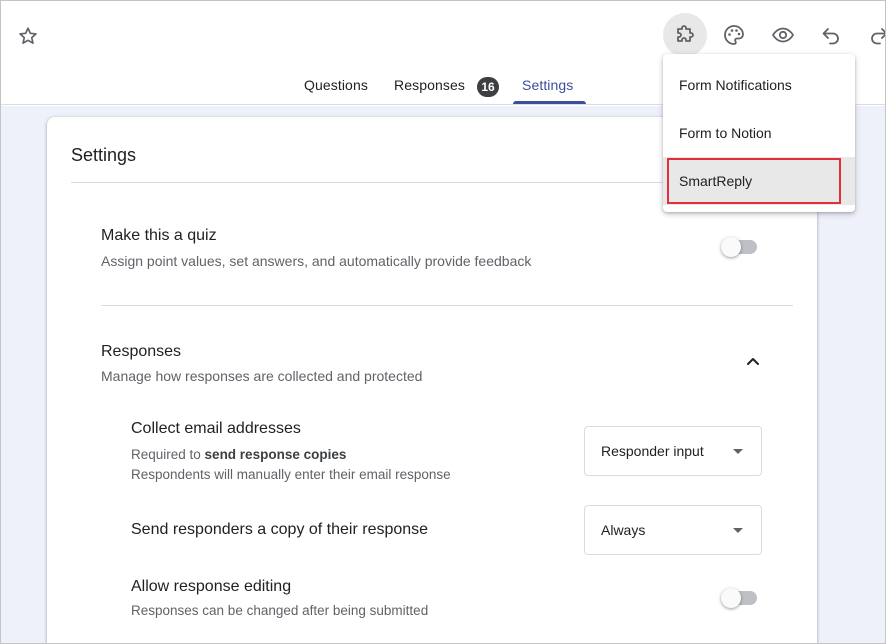 The image size is (886, 644). What do you see at coordinates (28, 36) in the screenshot?
I see `star-icon` at bounding box center [28, 36].